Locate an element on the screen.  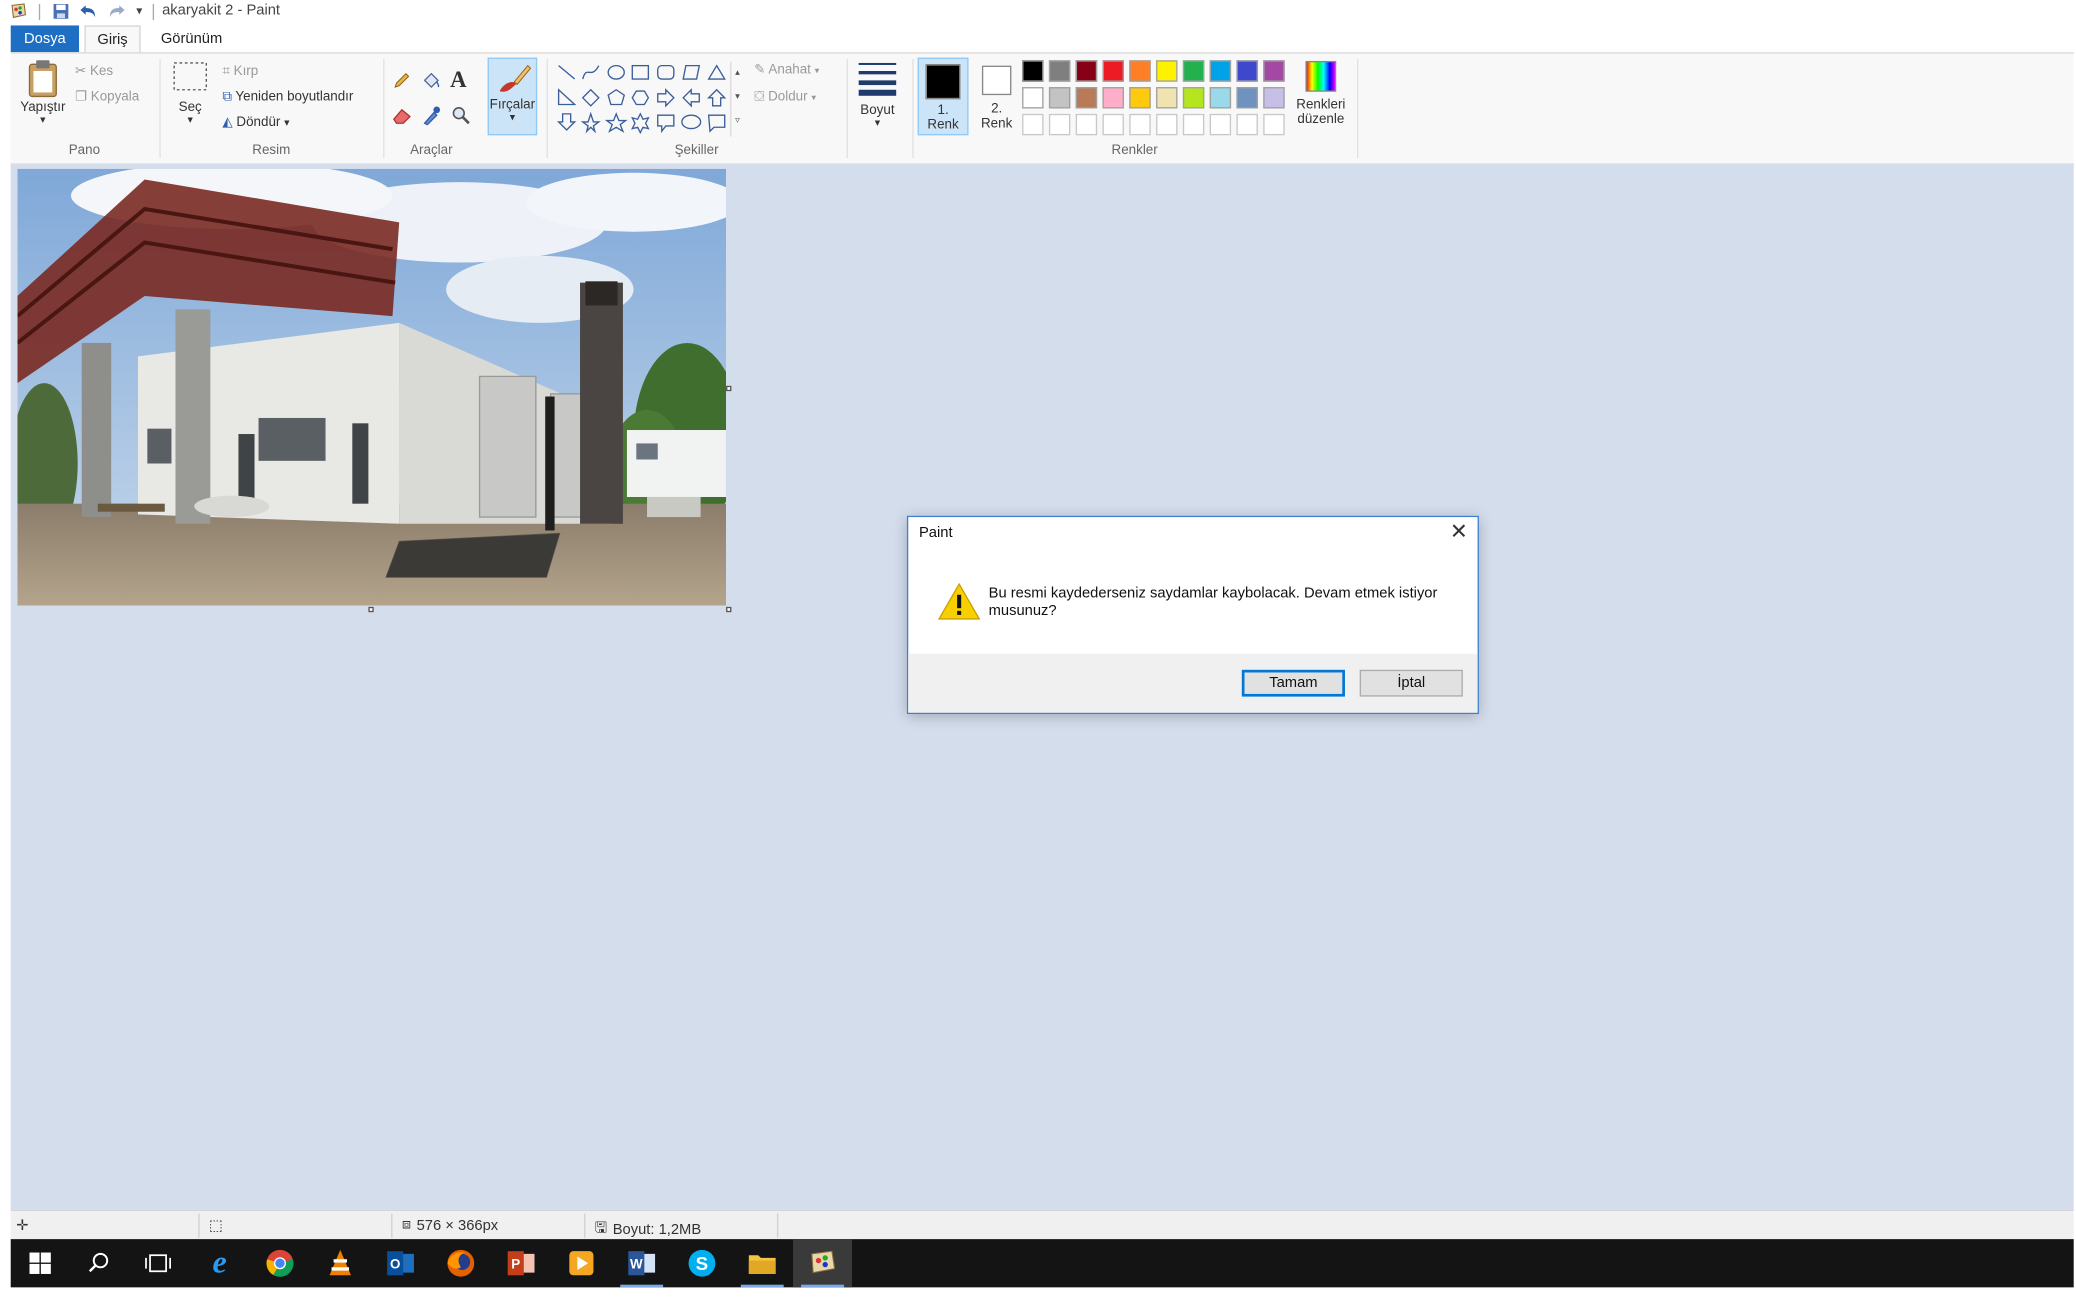
building-photo is located at coordinates (372, 387).